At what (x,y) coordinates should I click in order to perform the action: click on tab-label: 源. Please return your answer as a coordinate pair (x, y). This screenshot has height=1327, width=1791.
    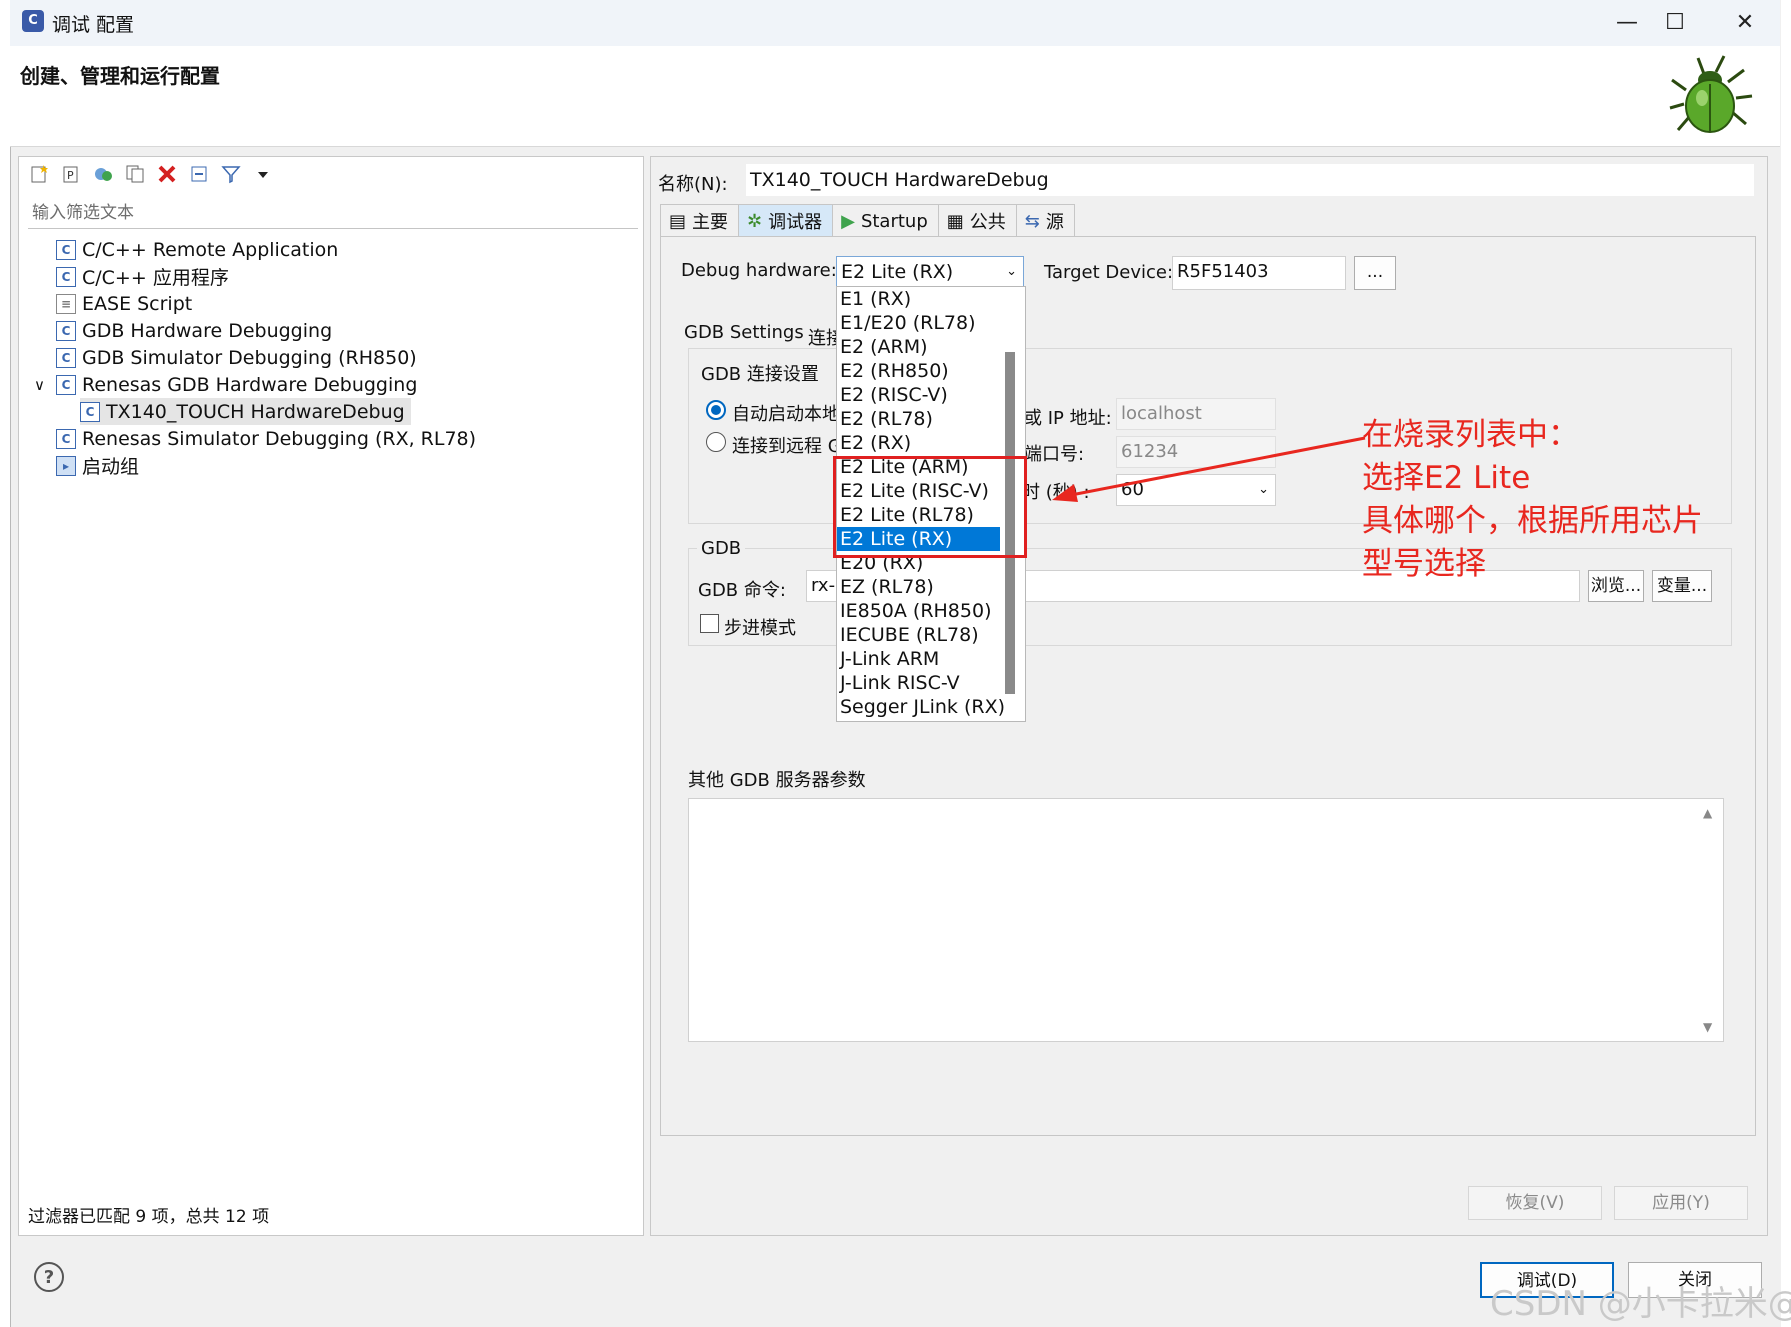
    Looking at the image, I should click on (1054, 222).